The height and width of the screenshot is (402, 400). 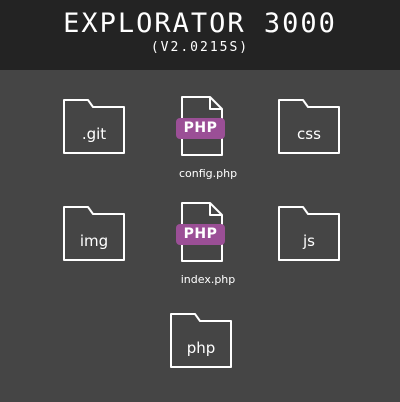 What do you see at coordinates (317, 250) in the screenshot?
I see `folder-item-js: js` at bounding box center [317, 250].